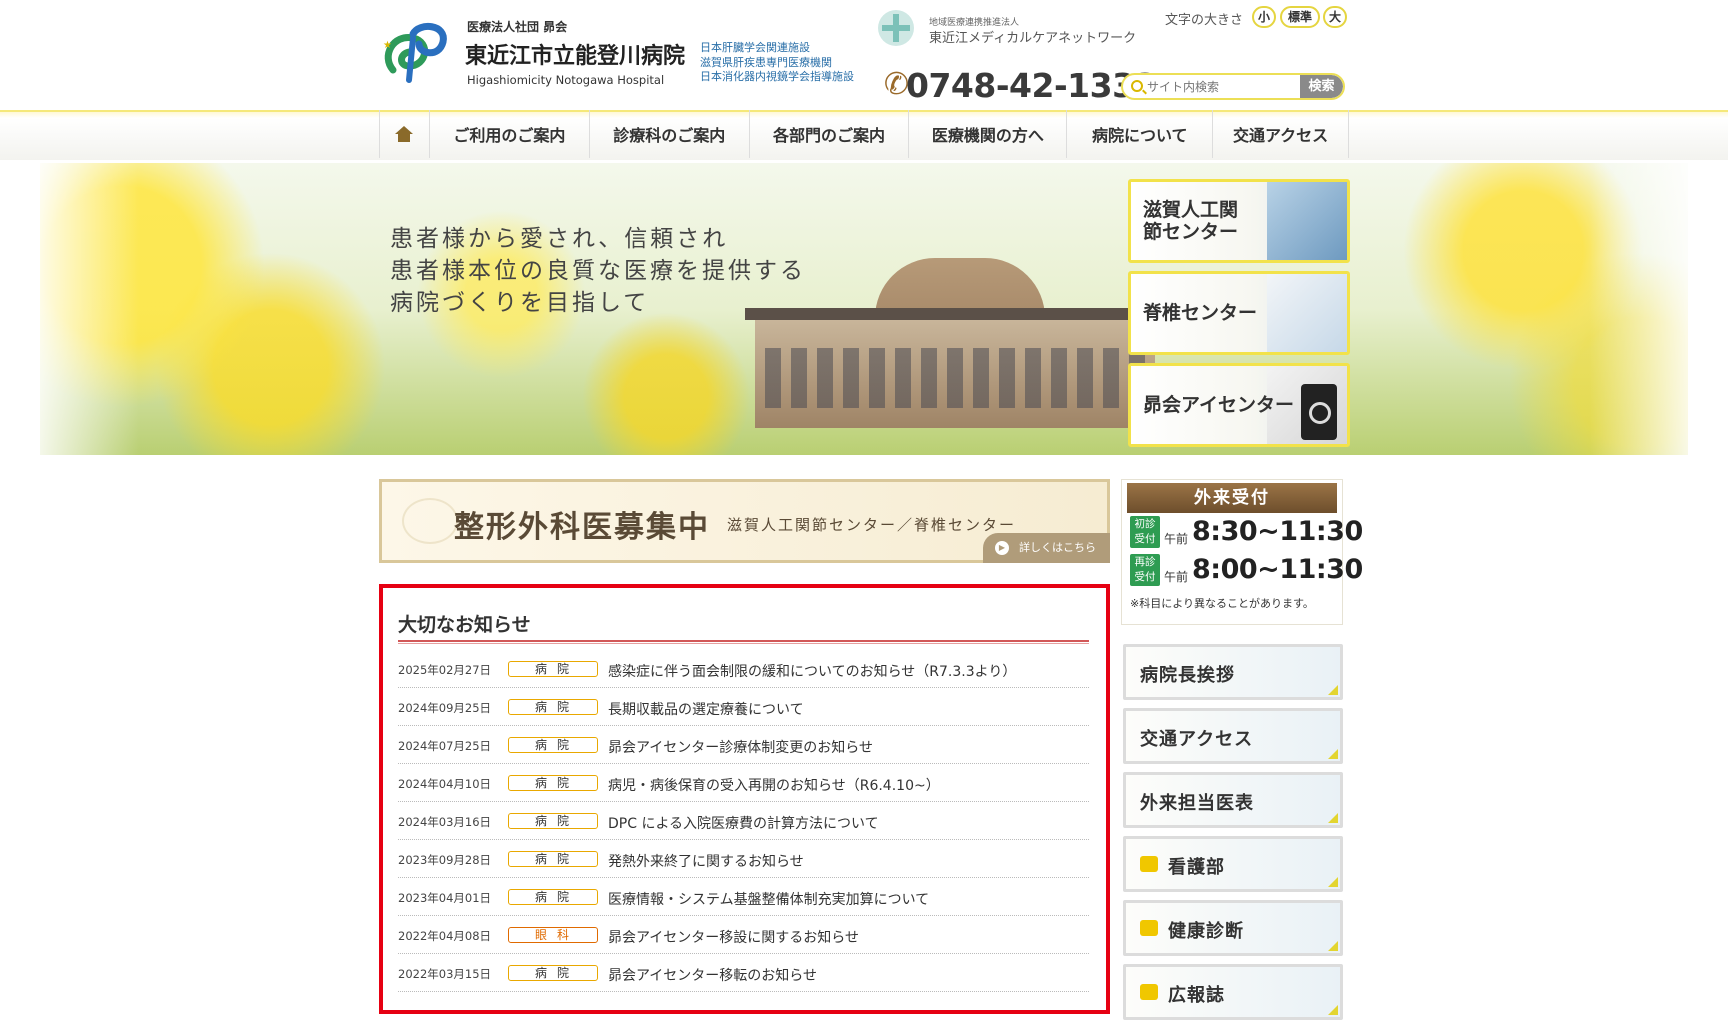  I want to click on notice-item: 2024年03月16日 病院 DPC による入院医療費の計算方法について, so click(743, 821).